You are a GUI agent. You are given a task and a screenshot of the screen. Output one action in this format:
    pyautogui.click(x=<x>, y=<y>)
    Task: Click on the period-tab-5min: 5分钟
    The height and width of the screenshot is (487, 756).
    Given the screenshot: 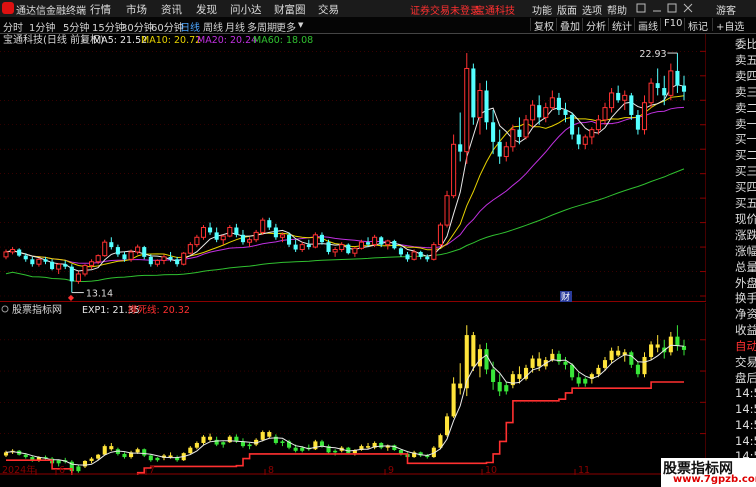 What is the action you would take?
    pyautogui.click(x=76, y=26)
    